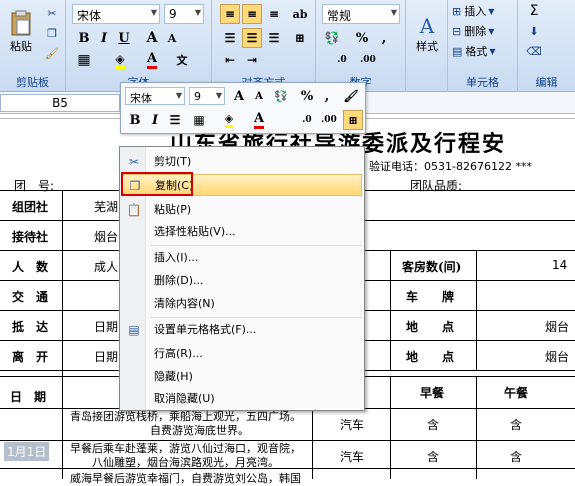  I want to click on insert-cells-button: ⊞ 插入 ▼, so click(483, 11).